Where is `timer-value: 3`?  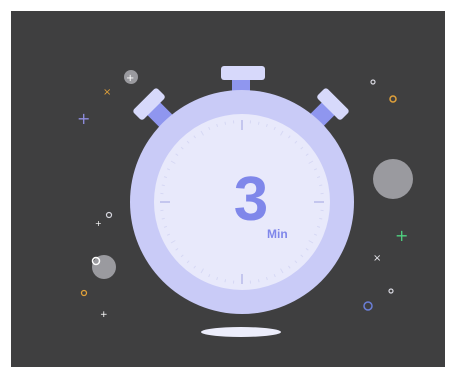
timer-value: 3 is located at coordinates (251, 199).